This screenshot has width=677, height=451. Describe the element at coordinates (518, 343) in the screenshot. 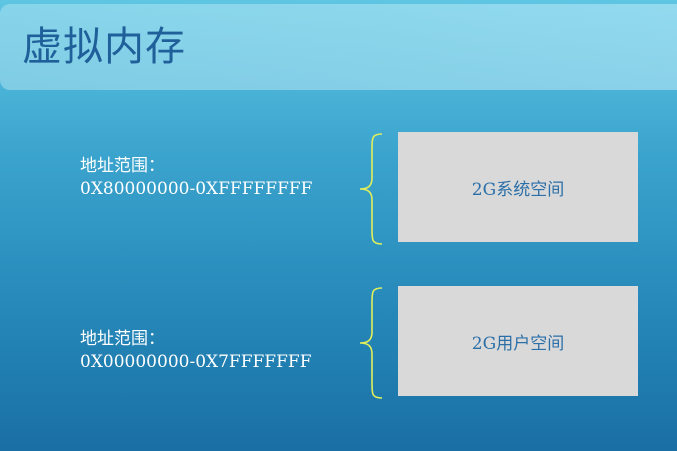

I see `user-space-label: 2G用户空间` at that location.